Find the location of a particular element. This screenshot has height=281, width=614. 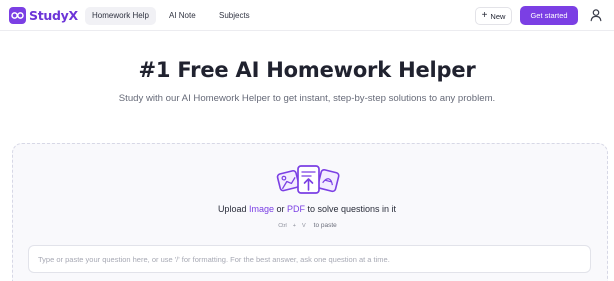

nav-homework-help: Homework Help is located at coordinates (120, 16).